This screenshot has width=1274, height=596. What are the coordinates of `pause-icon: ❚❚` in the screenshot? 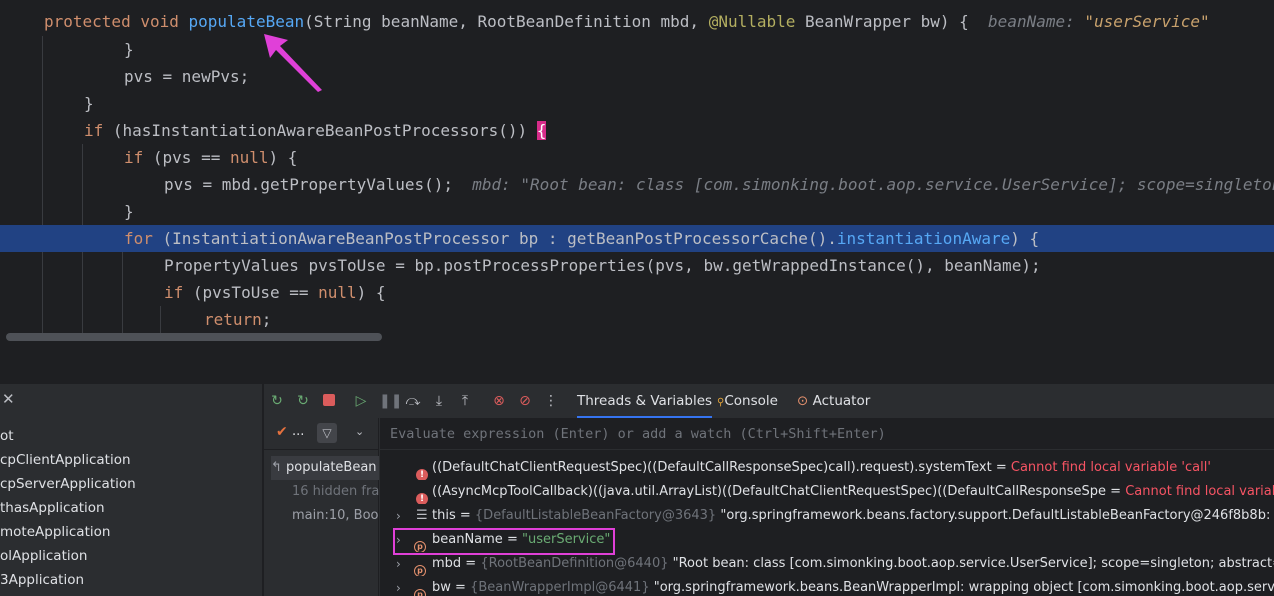 It's located at (390, 401).